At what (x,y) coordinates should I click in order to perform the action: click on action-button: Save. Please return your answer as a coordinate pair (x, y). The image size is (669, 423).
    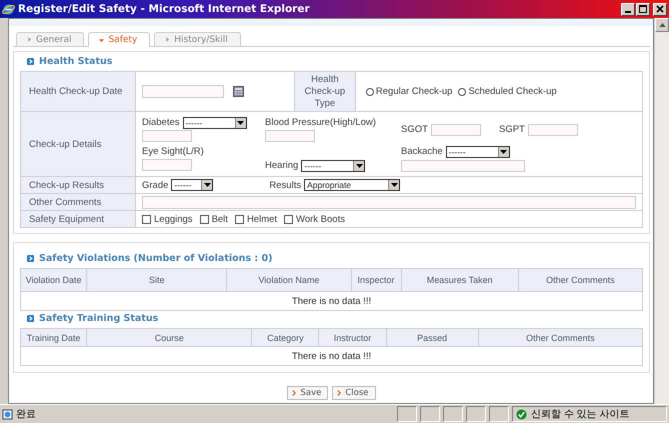
    Looking at the image, I should click on (307, 393).